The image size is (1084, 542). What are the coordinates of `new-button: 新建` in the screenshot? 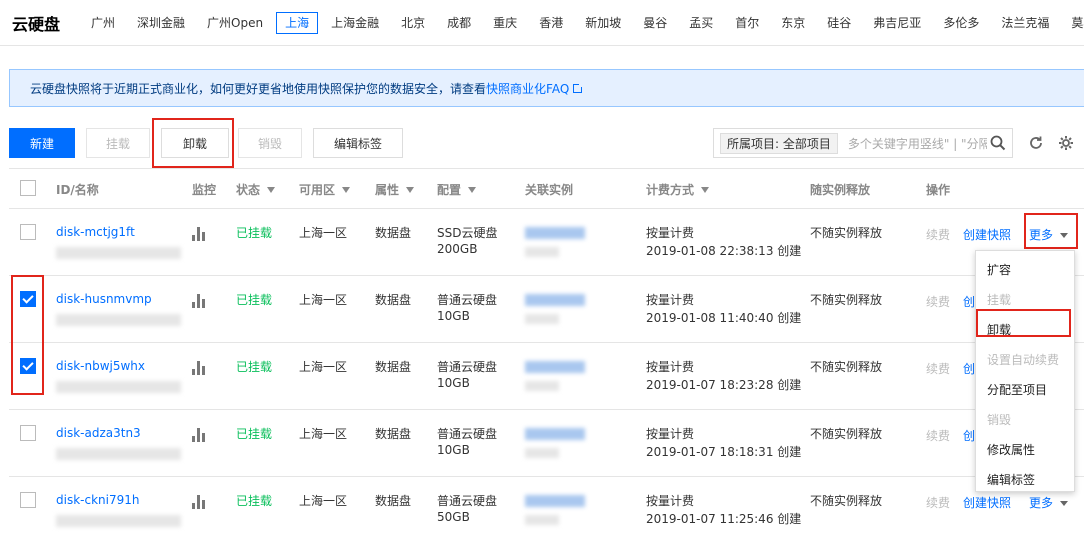 It's located at (42, 143).